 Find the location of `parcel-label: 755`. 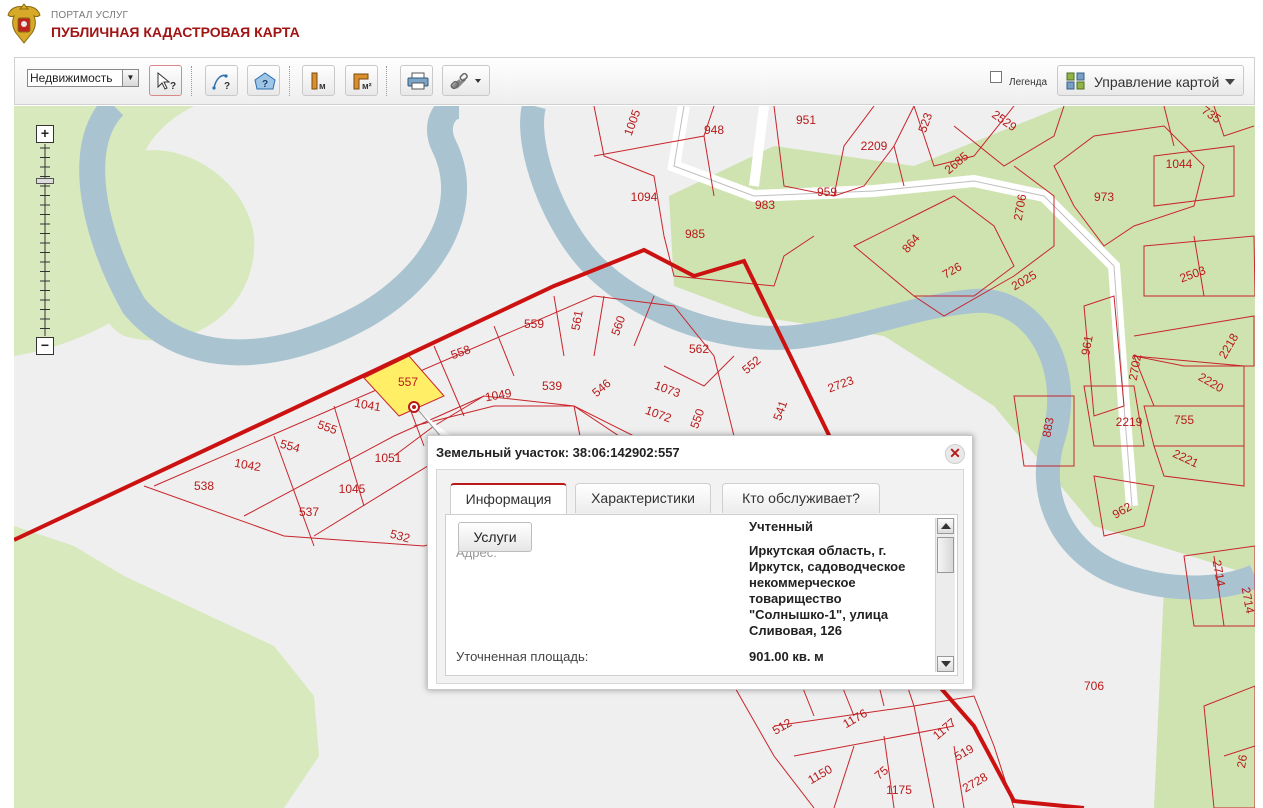

parcel-label: 755 is located at coordinates (1184, 420).